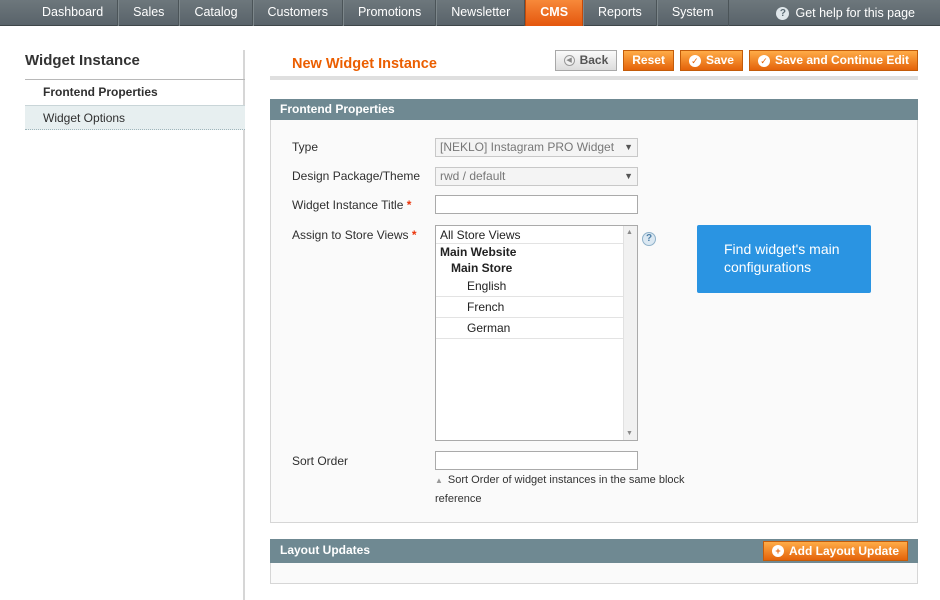  What do you see at coordinates (297, 13) in the screenshot?
I see `nav-item-customers: Customers` at bounding box center [297, 13].